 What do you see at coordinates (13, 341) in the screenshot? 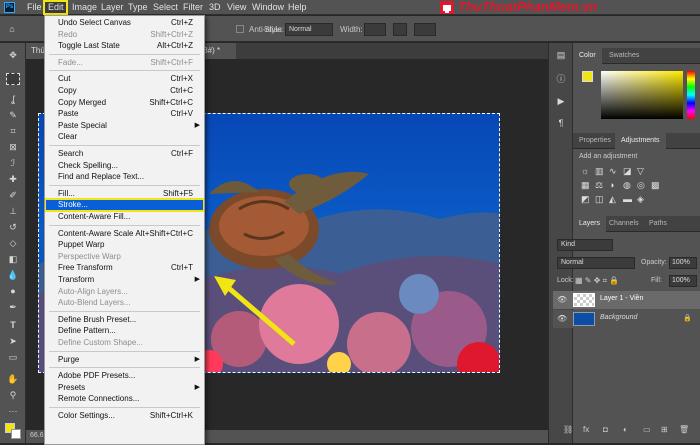
I see `path-select-icon: ➤` at bounding box center [13, 341].